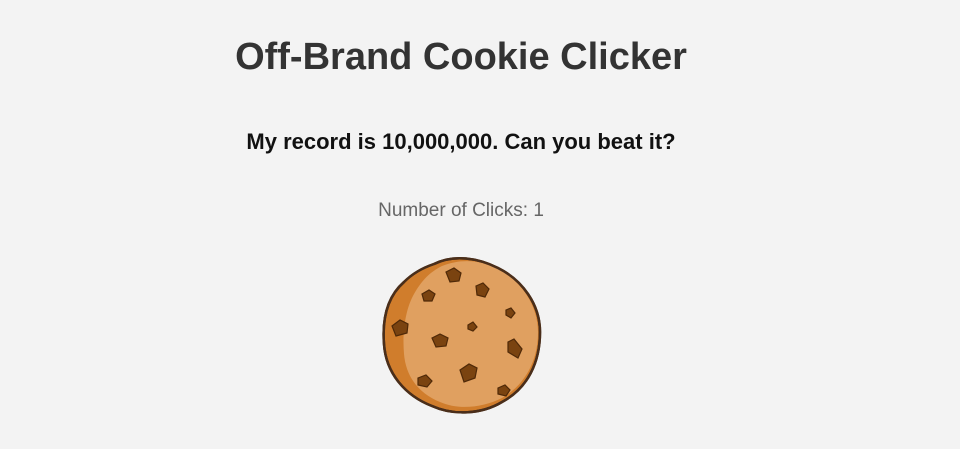  Describe the element at coordinates (461, 57) in the screenshot. I see `page-title: Off-Brand Cookie Clicker` at that location.